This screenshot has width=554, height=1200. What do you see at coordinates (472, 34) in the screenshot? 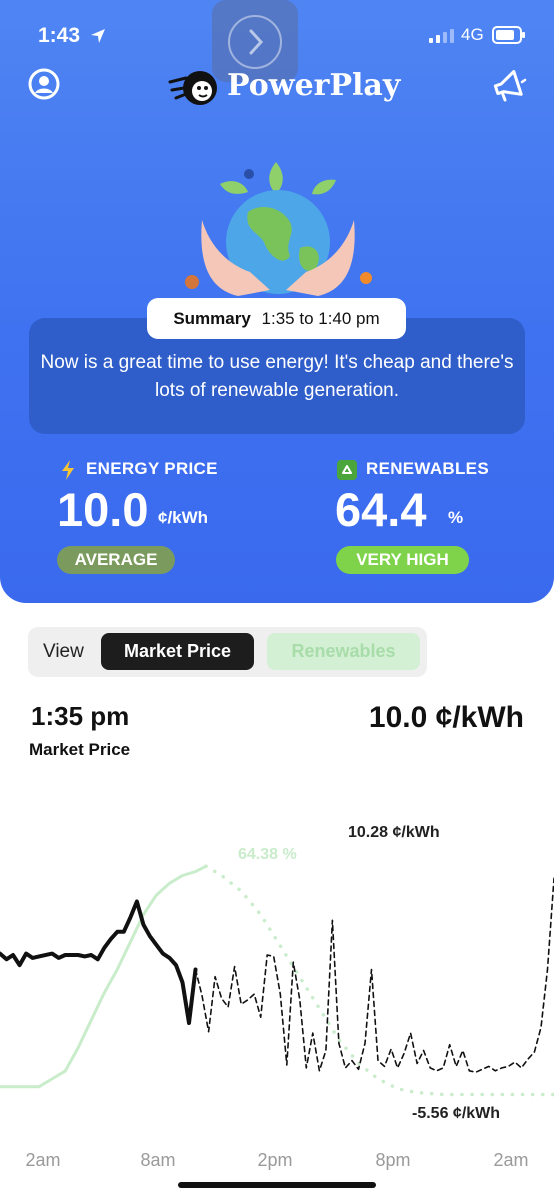
I see `carrier-label: 4G` at bounding box center [472, 34].